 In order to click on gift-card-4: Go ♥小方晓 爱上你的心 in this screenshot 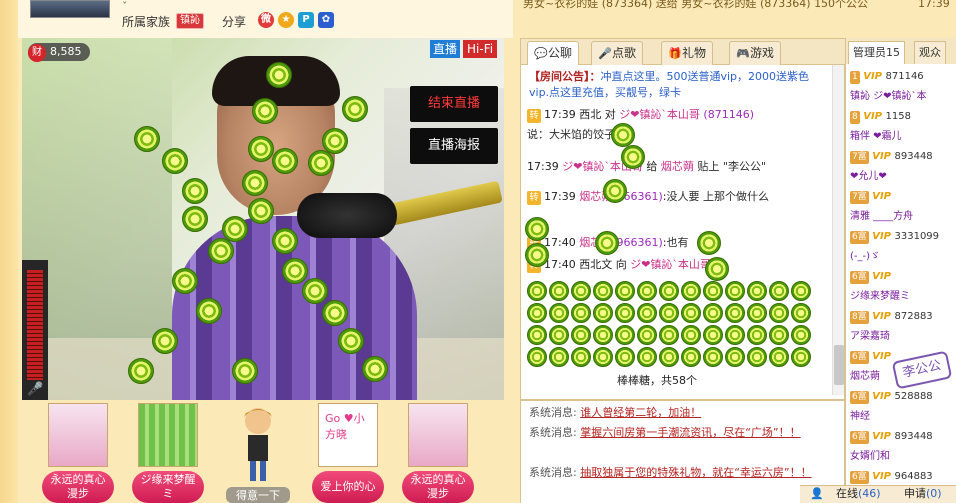, I will do `click(348, 453)`.